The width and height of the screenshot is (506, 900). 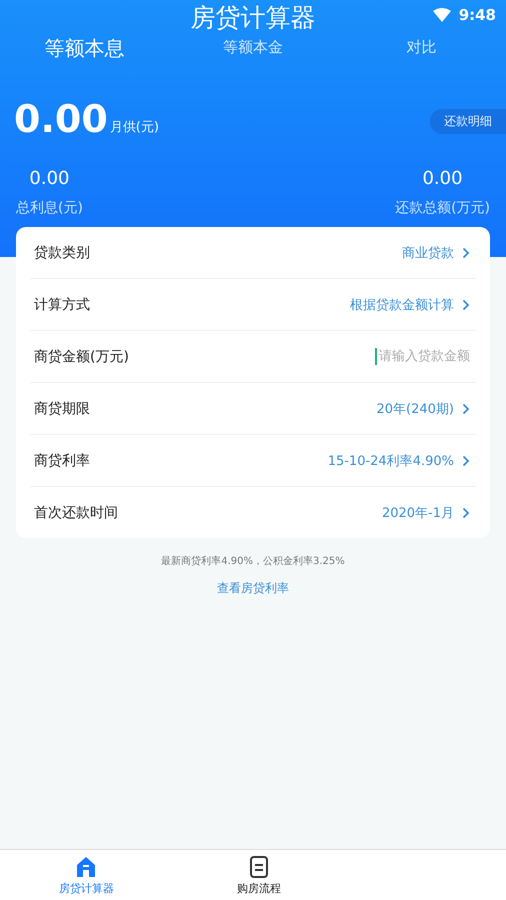 I want to click on field-label: 首次还款时间, so click(x=75, y=513).